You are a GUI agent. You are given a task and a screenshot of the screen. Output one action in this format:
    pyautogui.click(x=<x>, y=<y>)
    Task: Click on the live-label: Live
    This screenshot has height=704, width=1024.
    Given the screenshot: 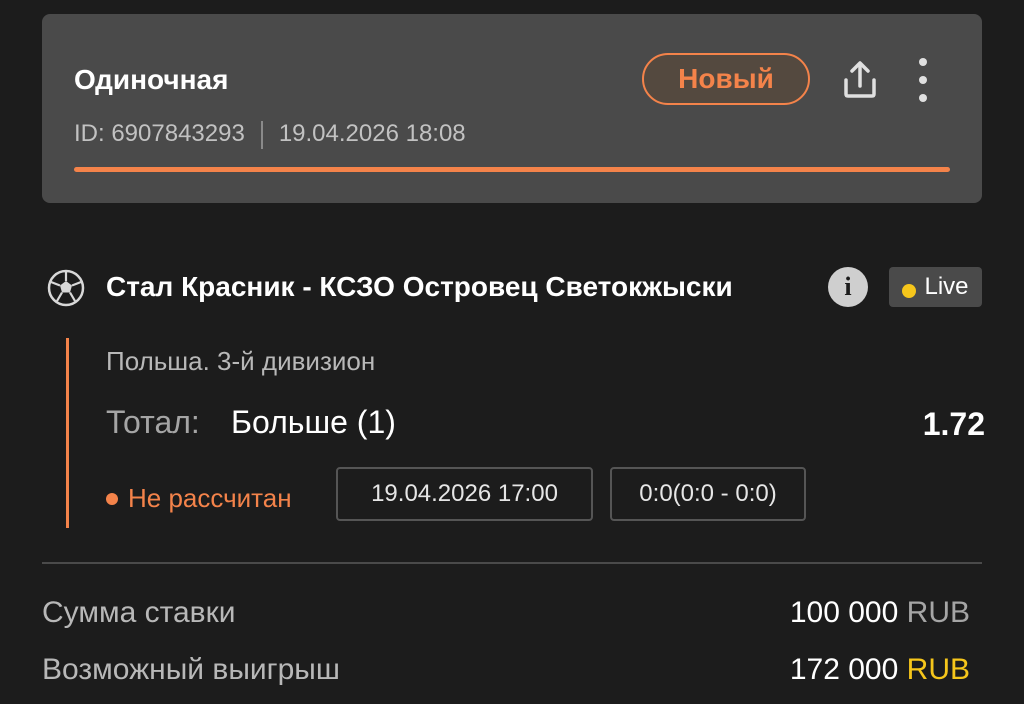 What is the action you would take?
    pyautogui.click(x=946, y=286)
    